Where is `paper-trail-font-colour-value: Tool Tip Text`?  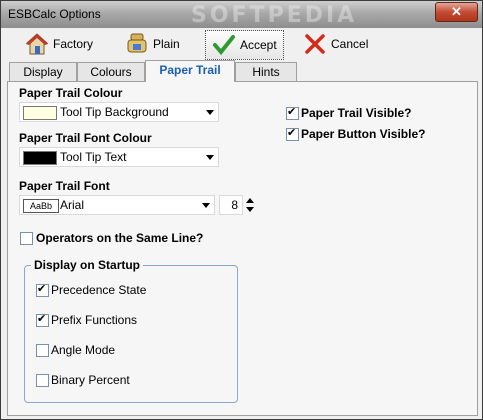
paper-trail-font-colour-value: Tool Tip Text is located at coordinates (93, 157).